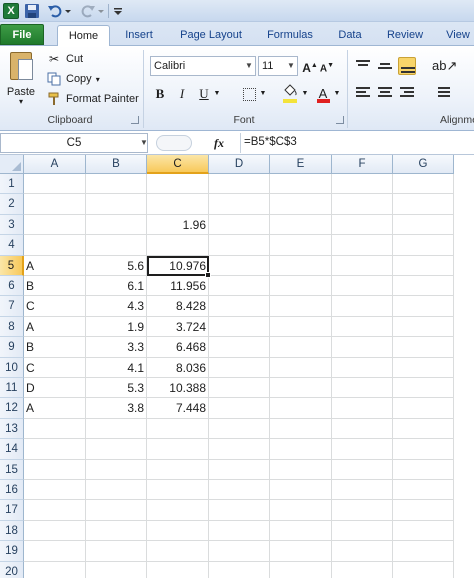  What do you see at coordinates (55, 429) in the screenshot?
I see `cell-a13` at bounding box center [55, 429].